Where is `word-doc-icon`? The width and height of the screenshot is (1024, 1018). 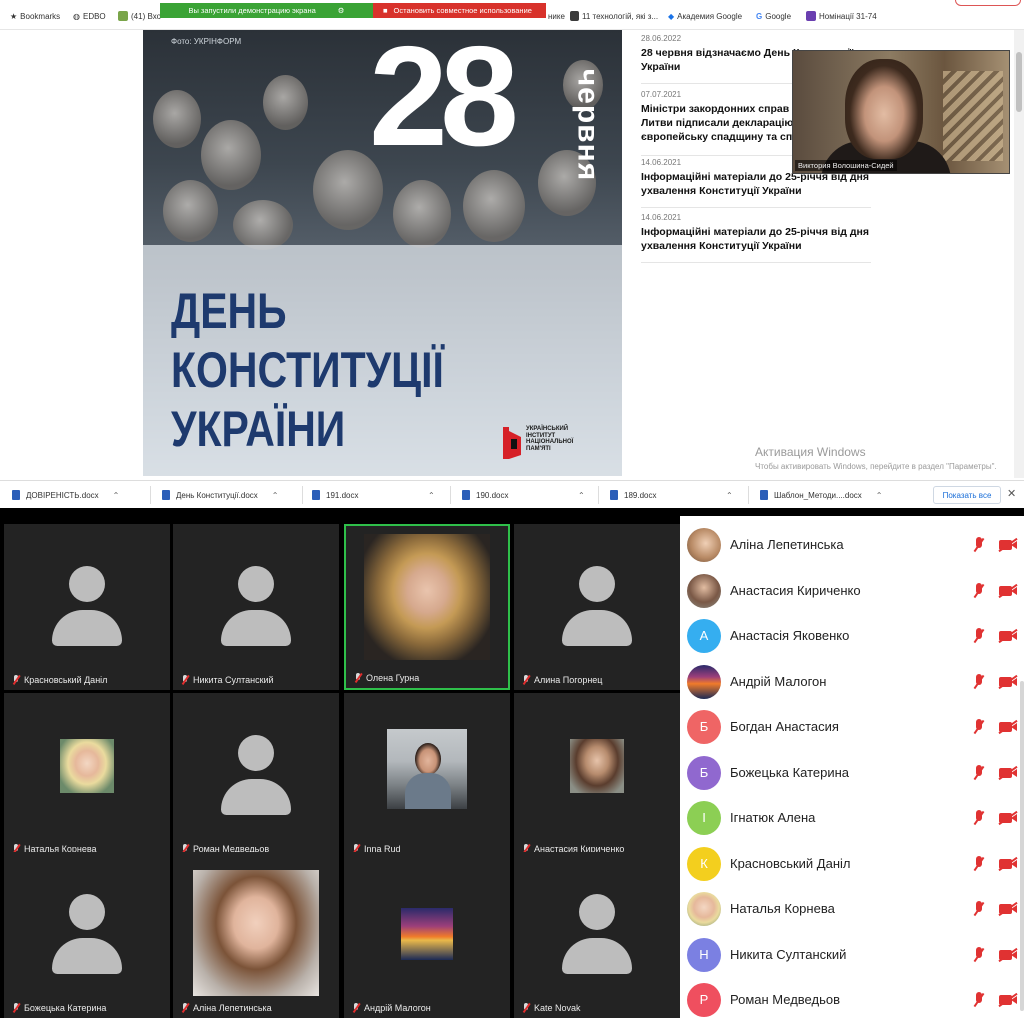 word-doc-icon is located at coordinates (16, 495).